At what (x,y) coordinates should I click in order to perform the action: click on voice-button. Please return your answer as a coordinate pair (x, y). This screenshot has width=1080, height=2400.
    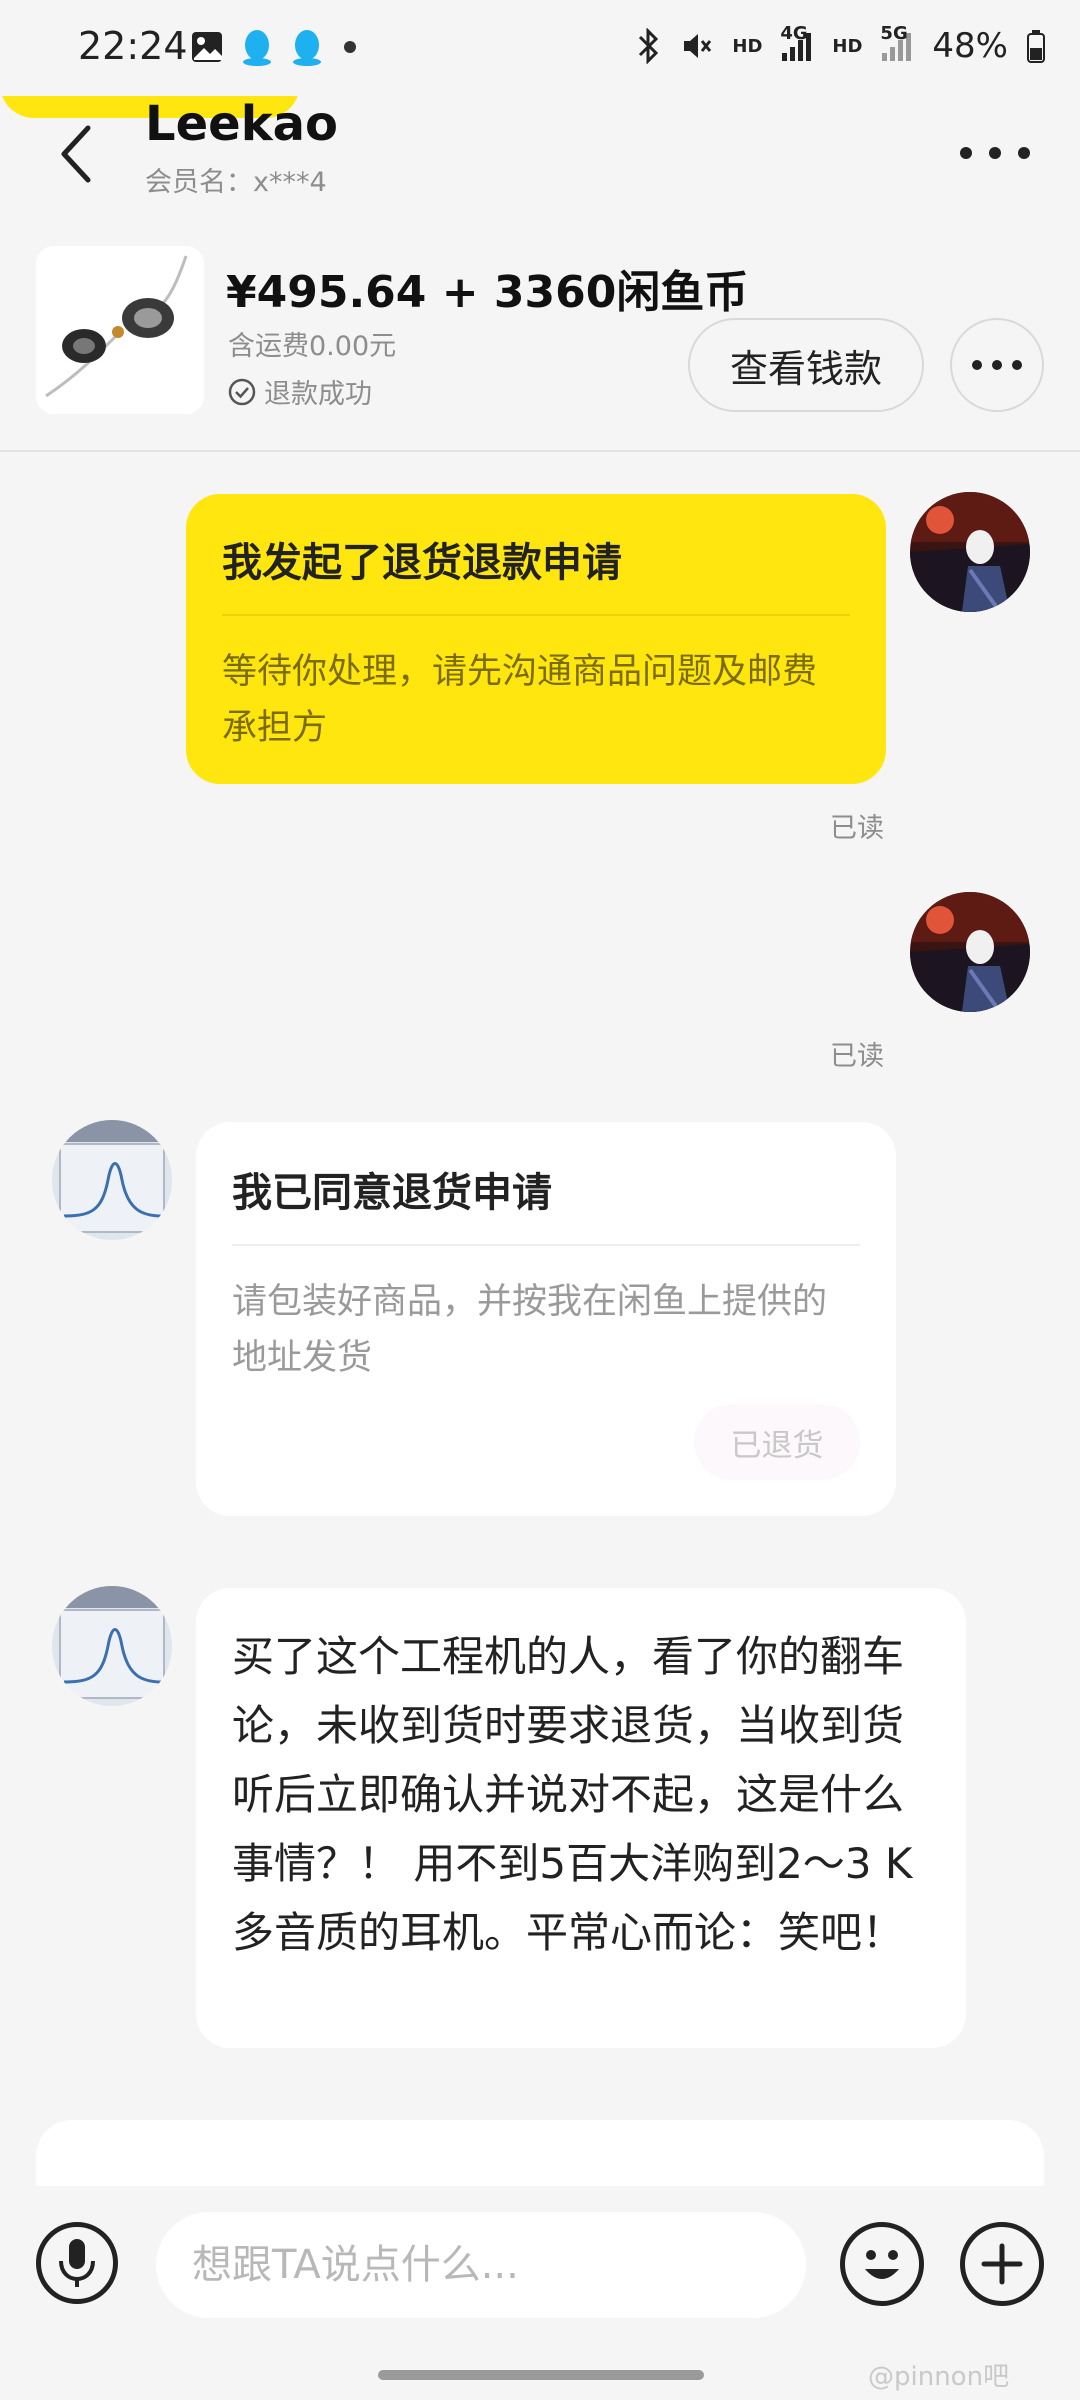
    Looking at the image, I should click on (77, 2263).